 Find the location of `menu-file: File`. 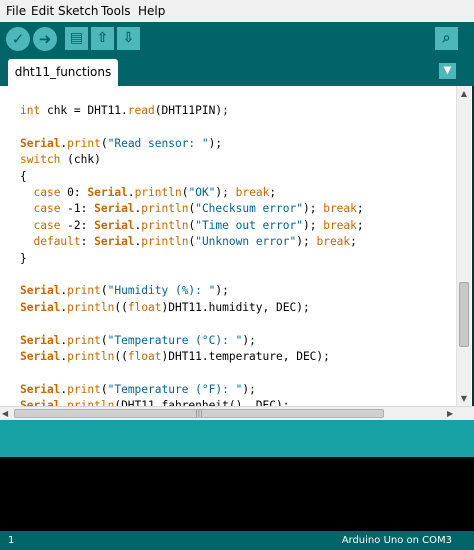

menu-file: File is located at coordinates (16, 11).